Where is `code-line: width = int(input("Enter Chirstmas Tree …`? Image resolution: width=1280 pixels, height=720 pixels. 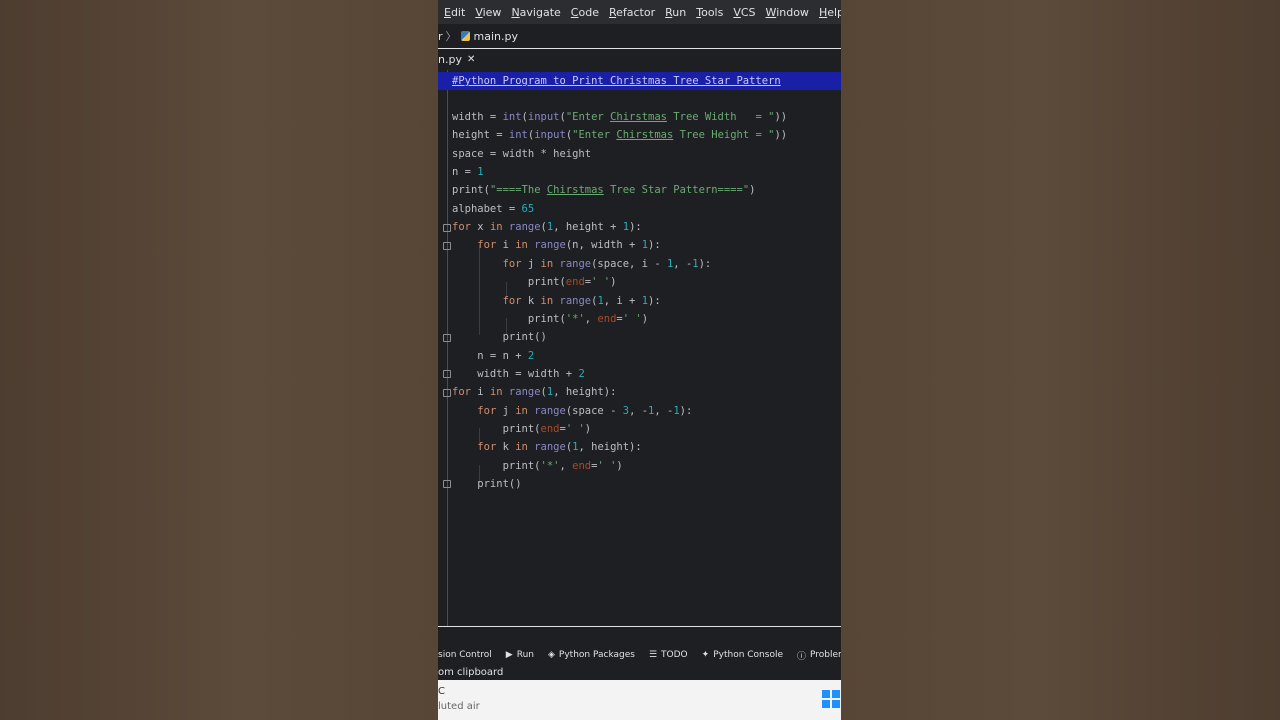 code-line: width = int(input("Enter Chirstmas Tree … is located at coordinates (620, 117).